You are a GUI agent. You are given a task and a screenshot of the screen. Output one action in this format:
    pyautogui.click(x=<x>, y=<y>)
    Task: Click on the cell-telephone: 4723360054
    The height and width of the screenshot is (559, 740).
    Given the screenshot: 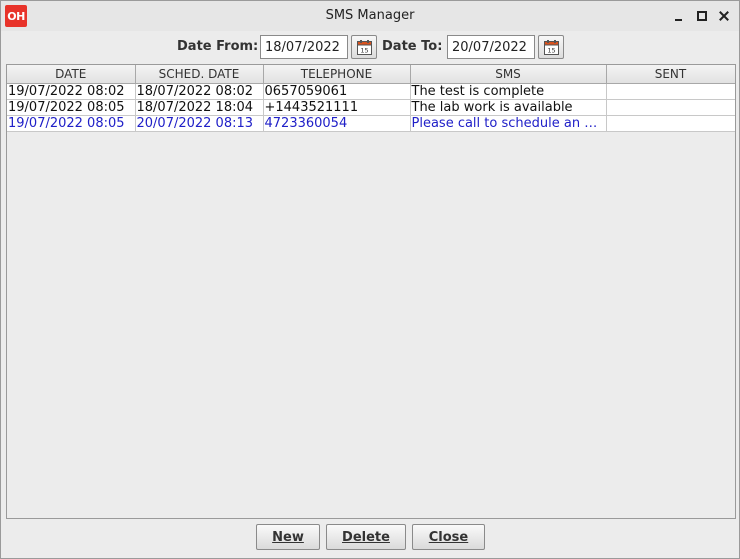 What is the action you would take?
    pyautogui.click(x=337, y=123)
    